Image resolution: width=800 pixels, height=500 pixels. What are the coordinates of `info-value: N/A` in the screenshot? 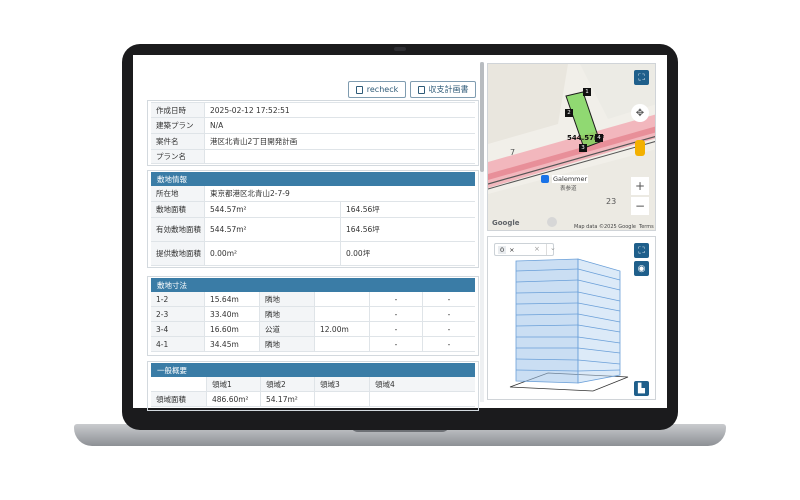 It's located at (339, 125).